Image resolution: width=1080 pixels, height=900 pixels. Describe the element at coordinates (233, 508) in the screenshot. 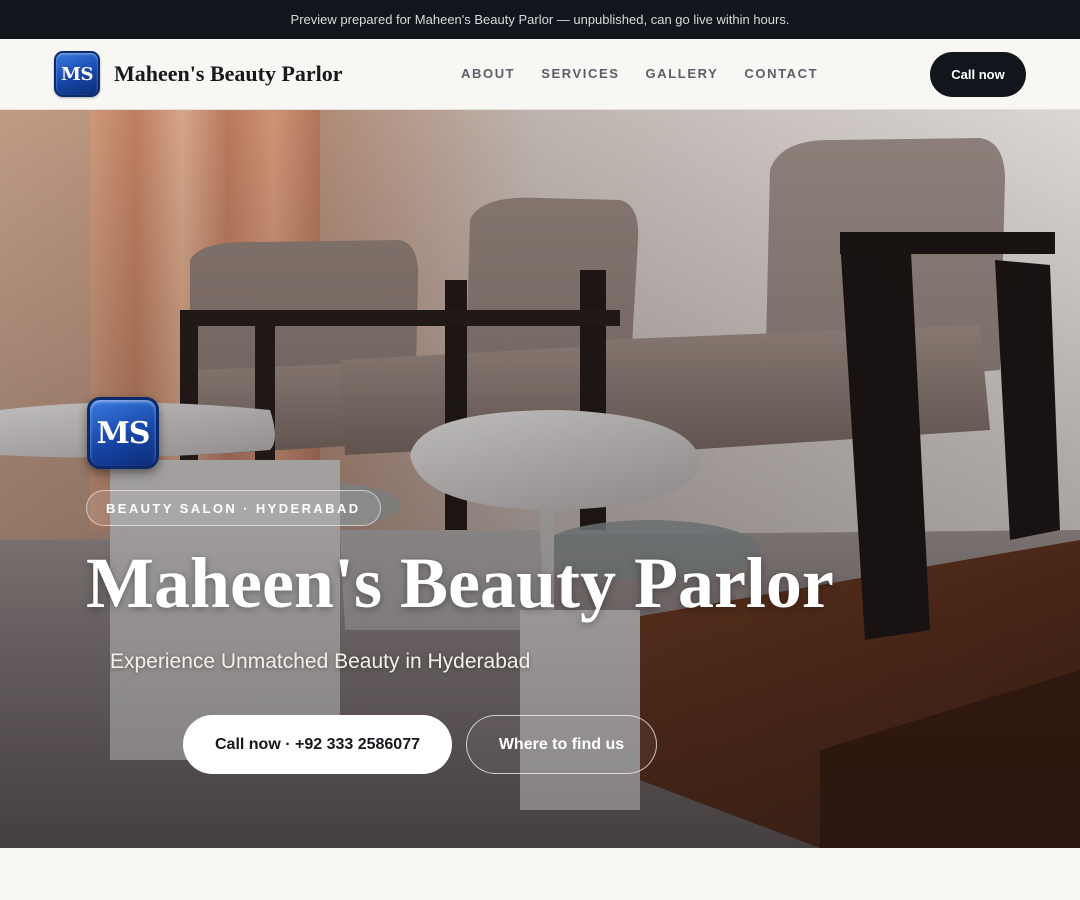

I see `hero-tagline-pill: BEAUTY SALON · HYDERABAD` at that location.